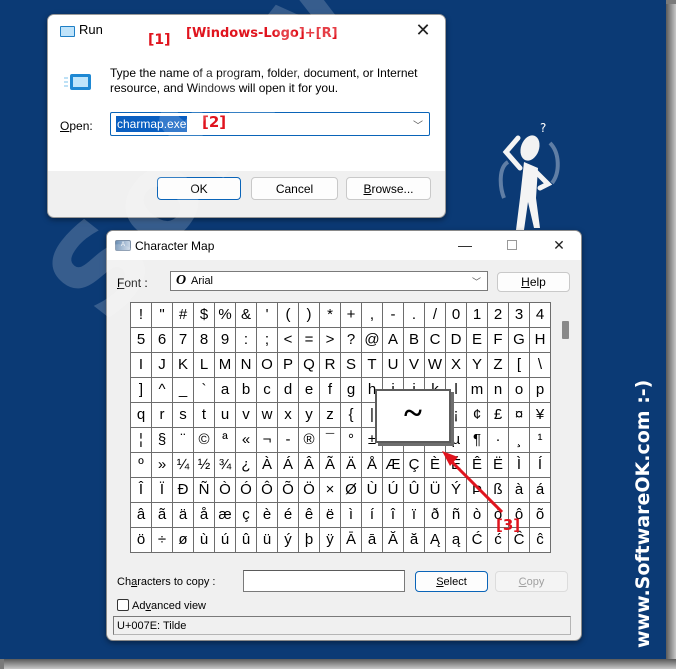 The width and height of the screenshot is (676, 669). I want to click on character-cell: w, so click(267, 415).